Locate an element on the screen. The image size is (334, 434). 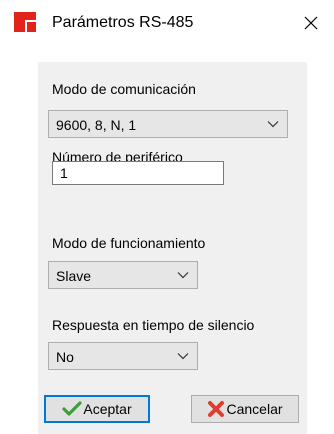
cross-icon is located at coordinates (216, 409).